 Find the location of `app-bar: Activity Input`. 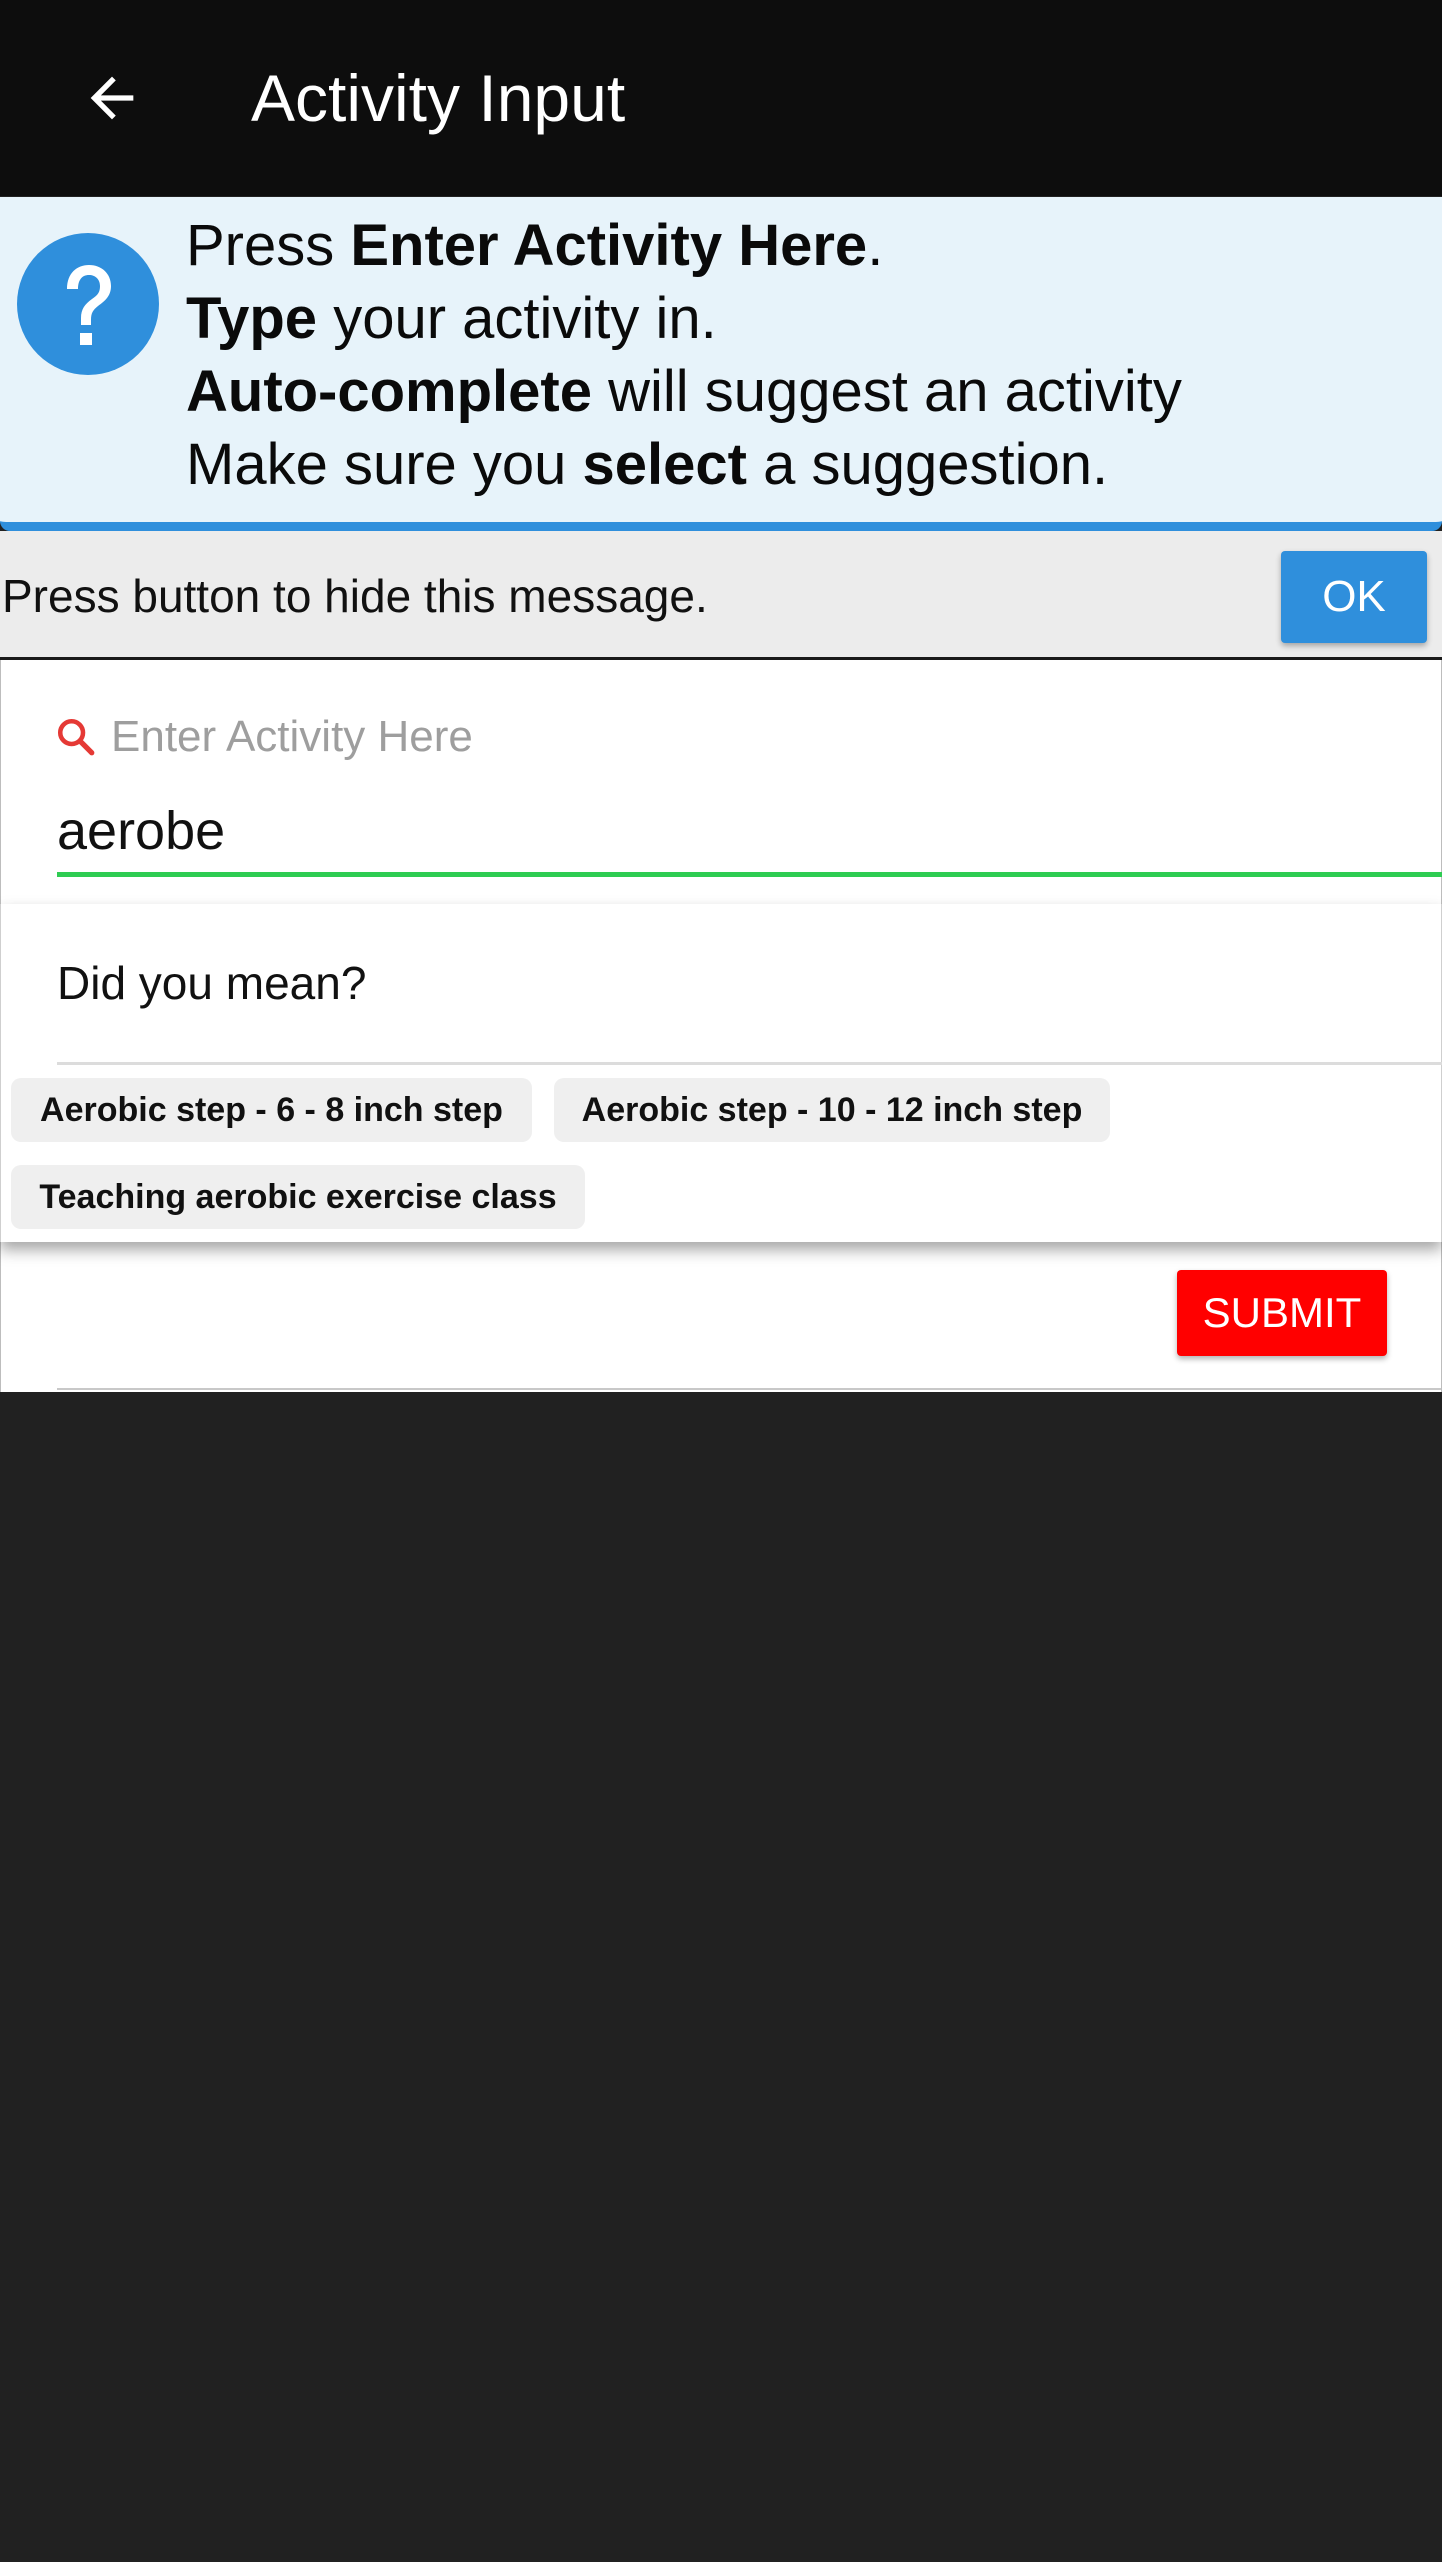

app-bar: Activity Input is located at coordinates (721, 98).